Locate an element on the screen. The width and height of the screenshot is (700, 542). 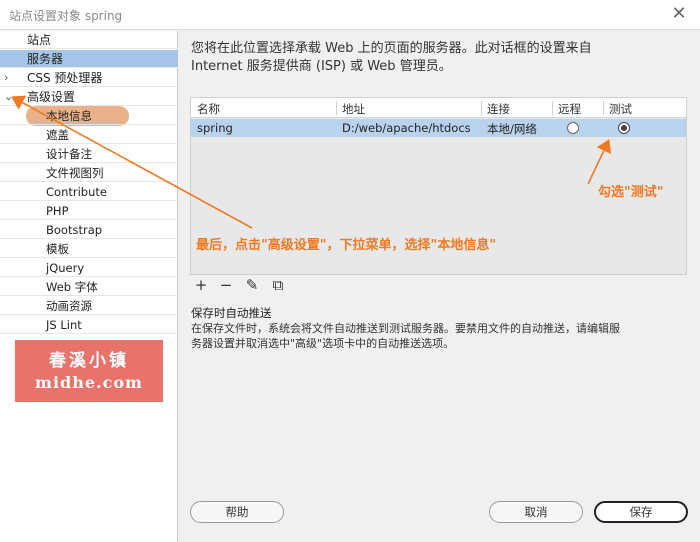
sidebar-item-advanced-settings: ⌄ 高级设置 is located at coordinates (89, 97).